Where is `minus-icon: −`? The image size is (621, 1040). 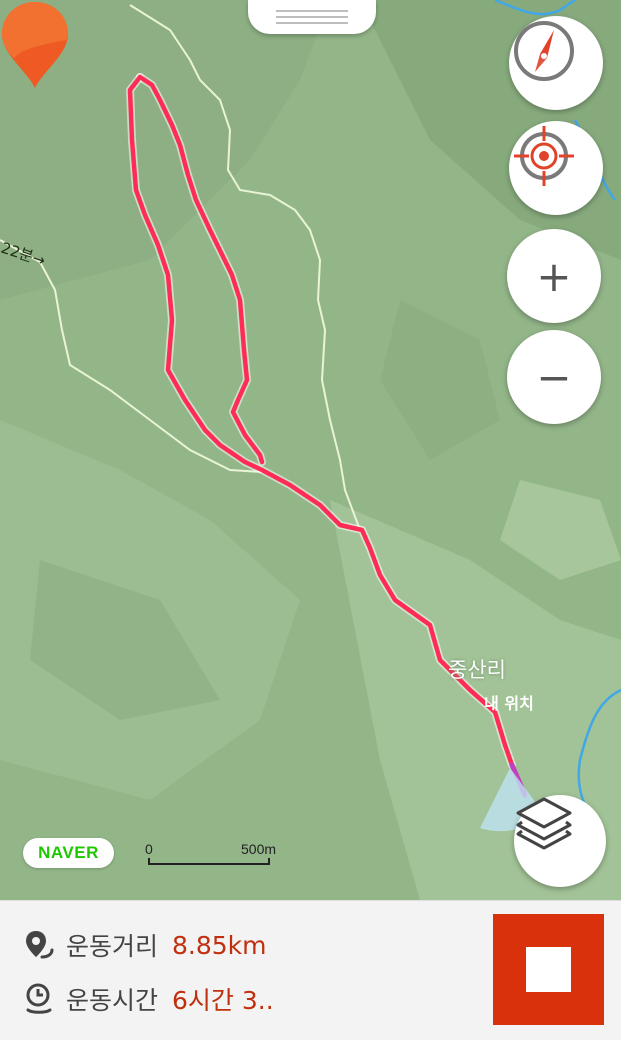 minus-icon: − is located at coordinates (554, 377).